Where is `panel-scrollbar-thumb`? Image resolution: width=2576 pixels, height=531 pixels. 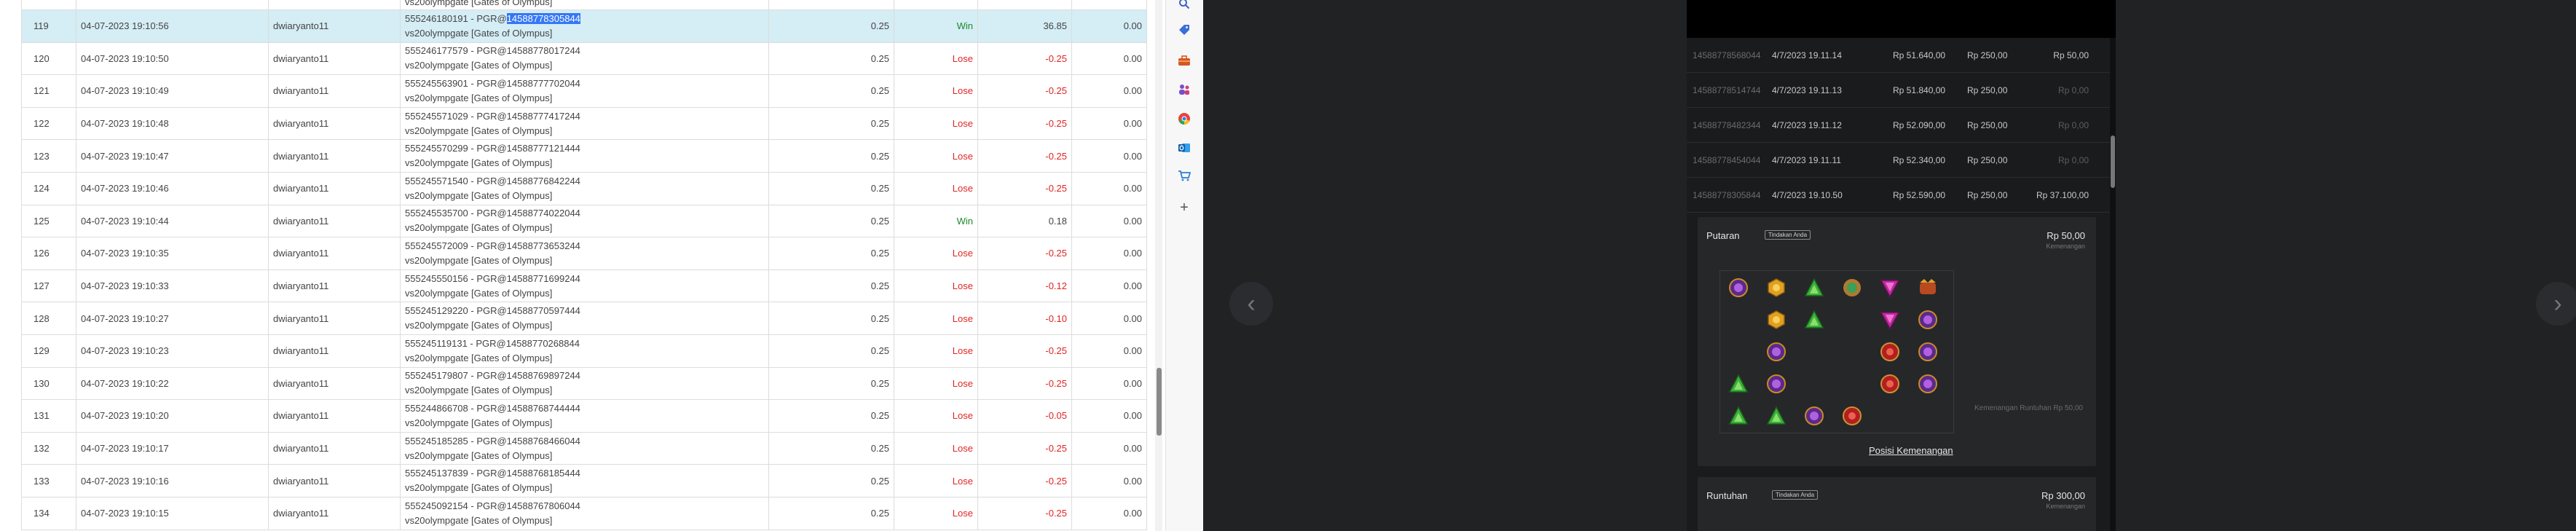 panel-scrollbar-thumb is located at coordinates (2113, 161).